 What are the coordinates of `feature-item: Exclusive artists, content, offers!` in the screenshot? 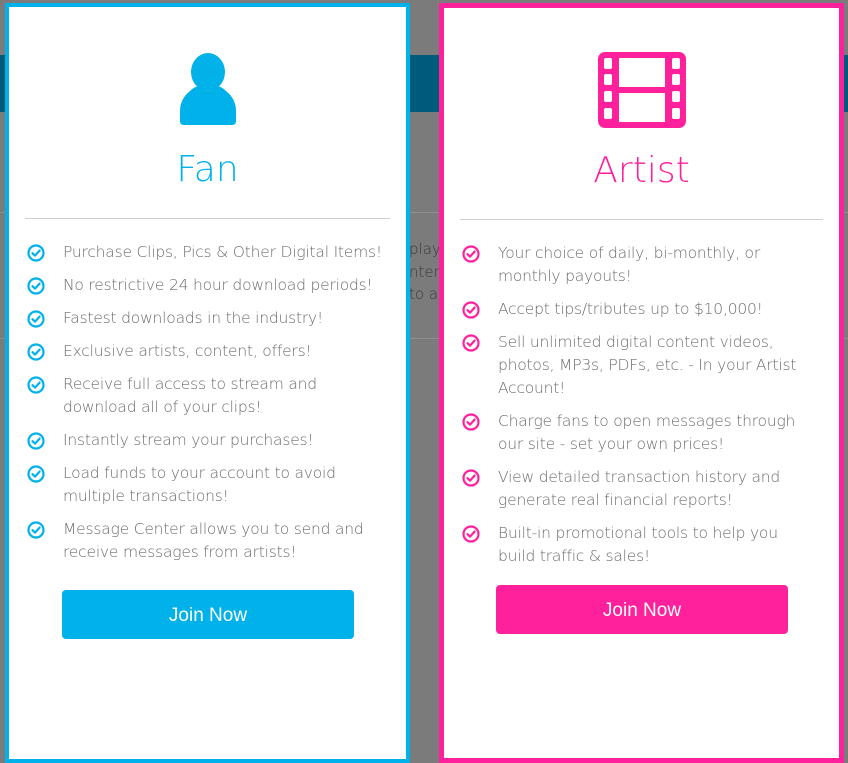 It's located at (206, 351).